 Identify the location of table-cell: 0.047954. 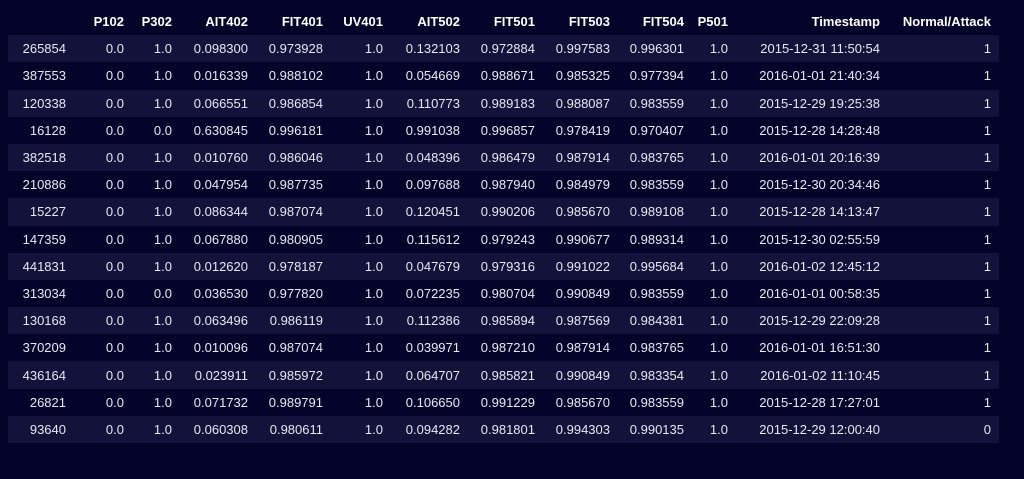
(218, 185).